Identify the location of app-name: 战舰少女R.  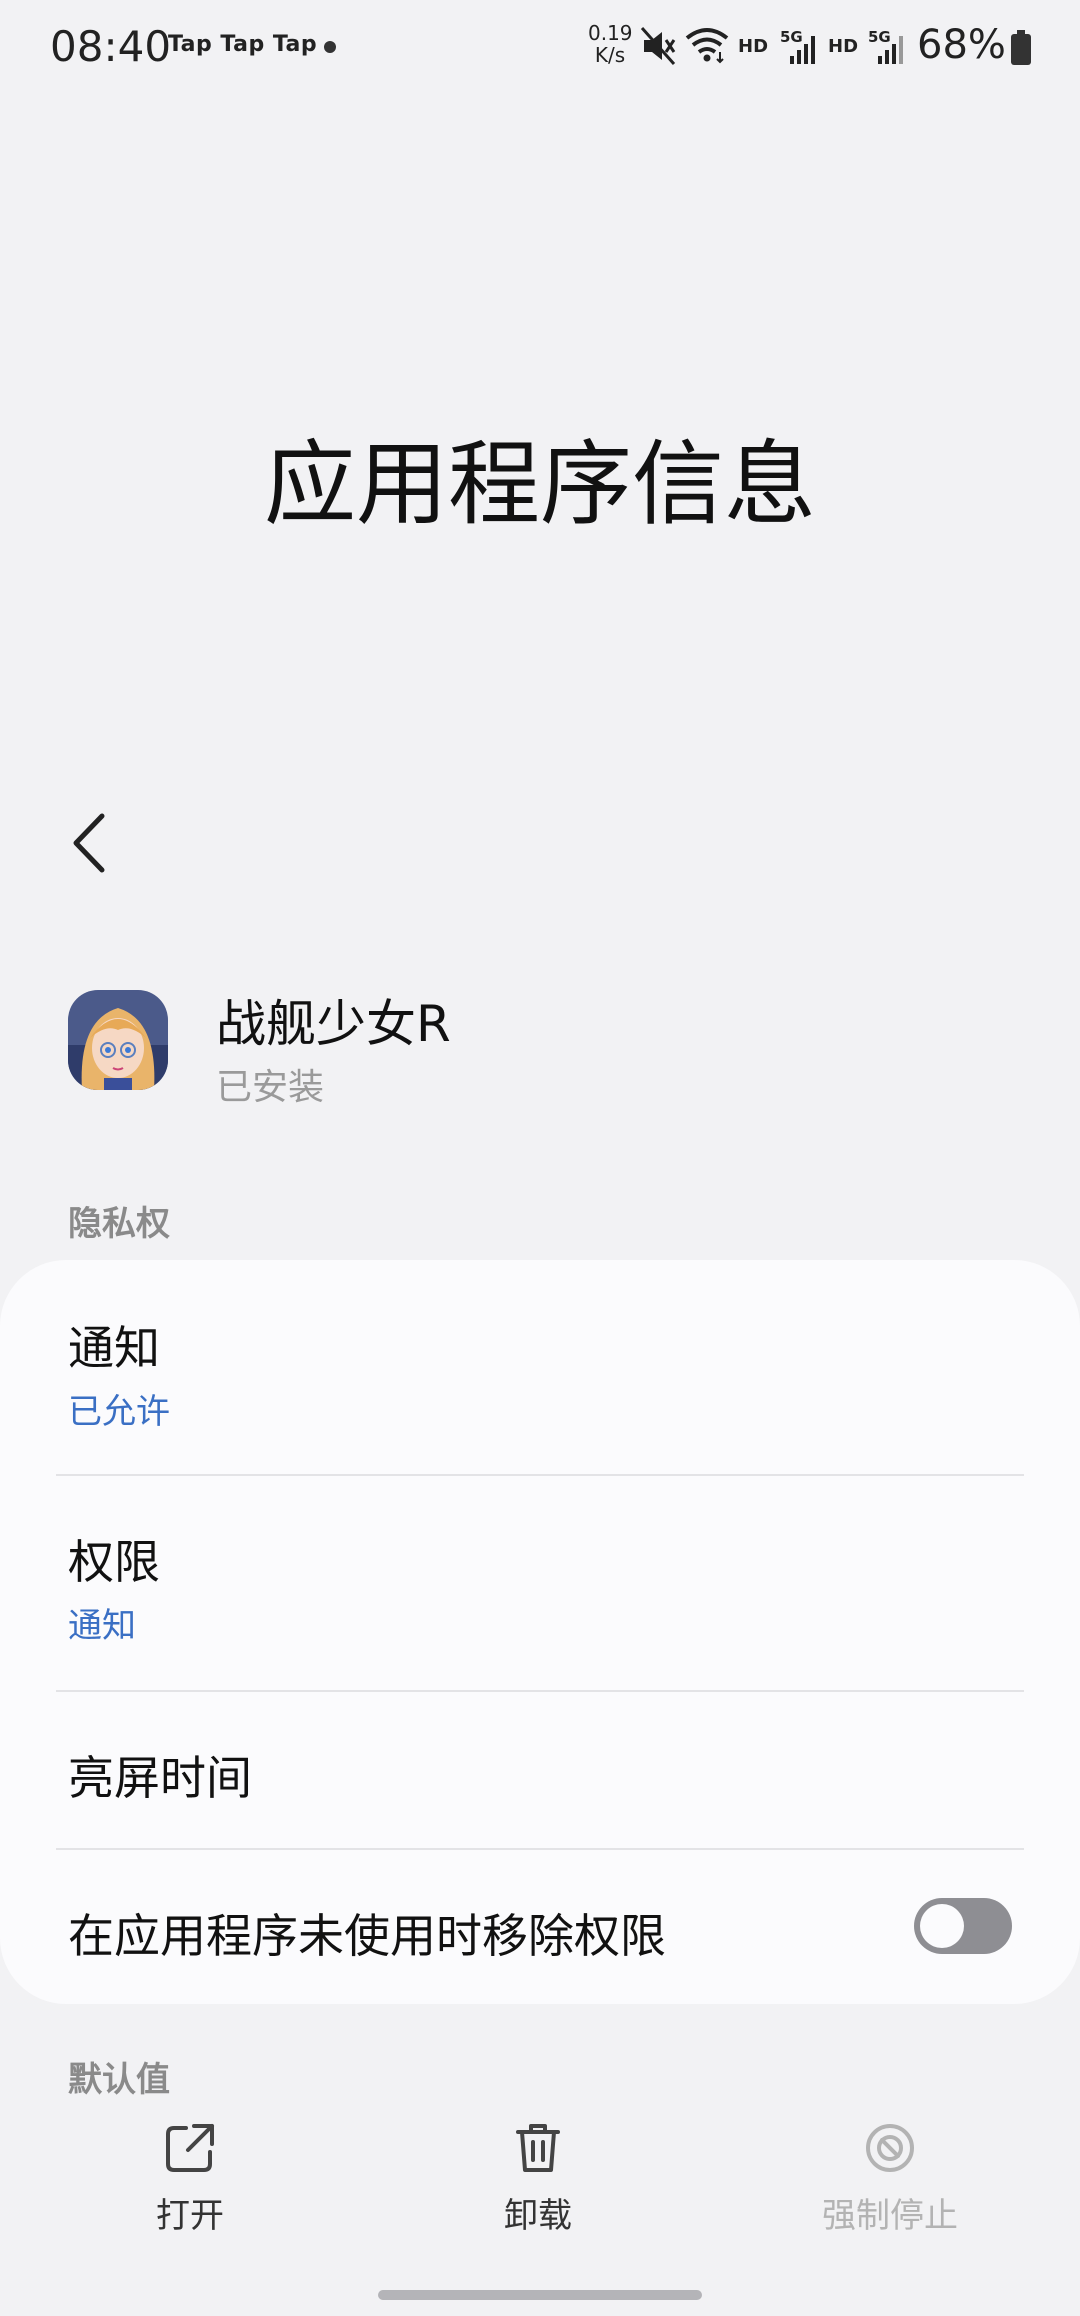
(333, 1024).